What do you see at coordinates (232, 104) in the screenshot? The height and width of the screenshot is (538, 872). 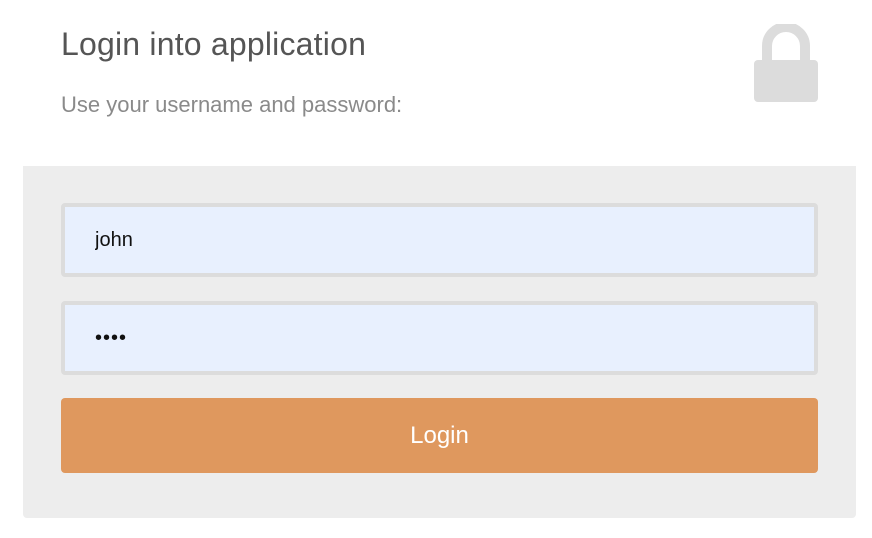 I see `page-subtitle: Use your username and password:` at bounding box center [232, 104].